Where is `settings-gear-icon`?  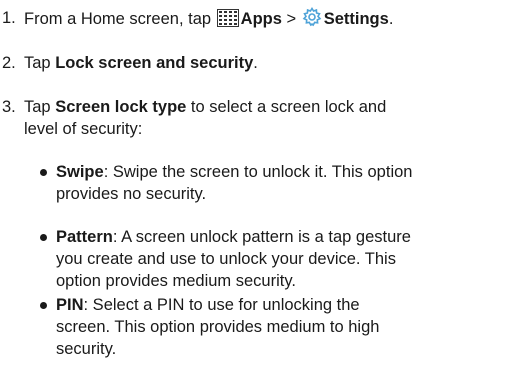
settings-gear-icon is located at coordinates (312, 20).